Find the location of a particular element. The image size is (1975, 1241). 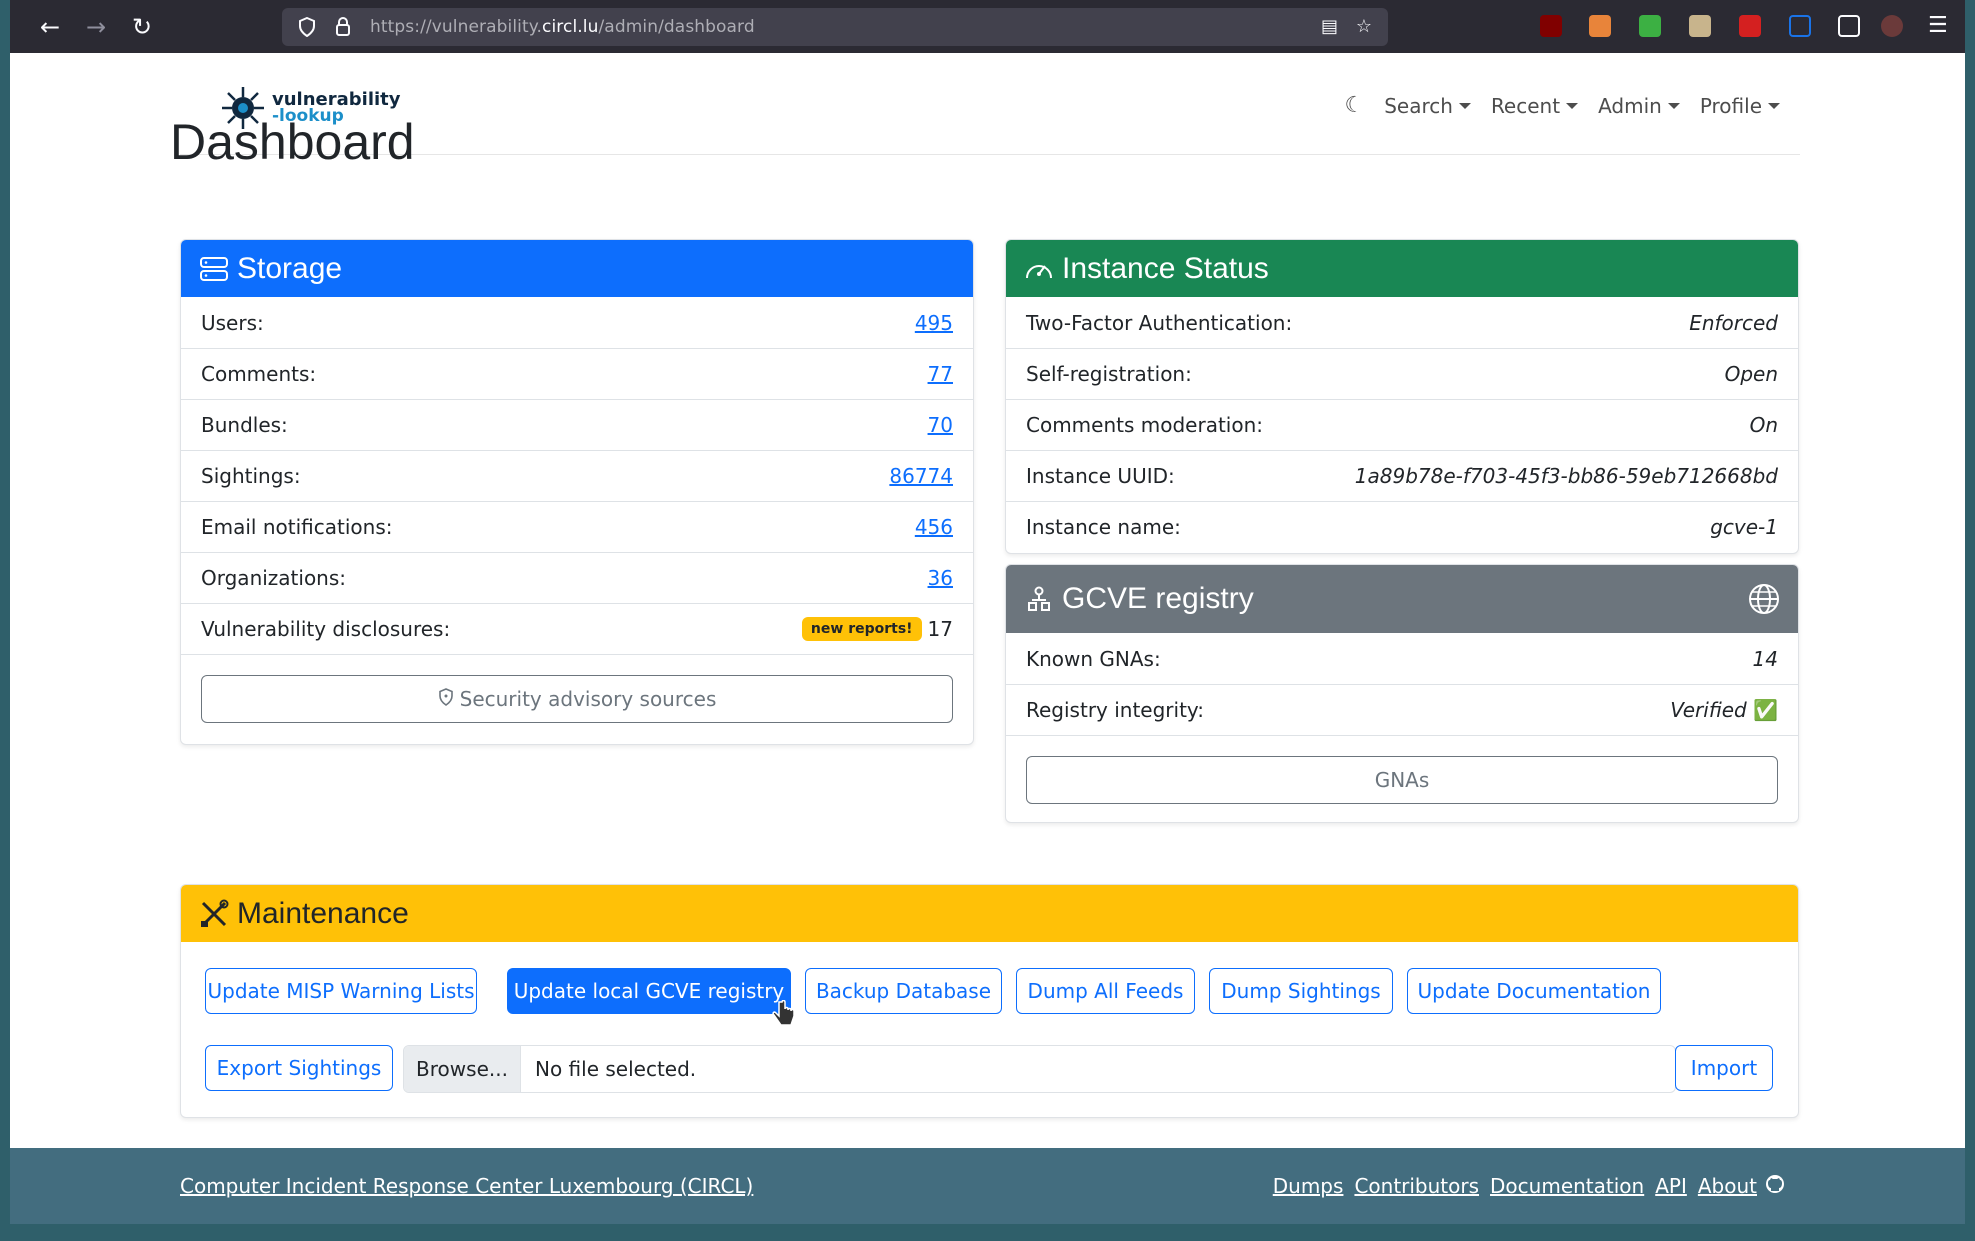

maintenance-header: Maintenance is located at coordinates (989, 913).